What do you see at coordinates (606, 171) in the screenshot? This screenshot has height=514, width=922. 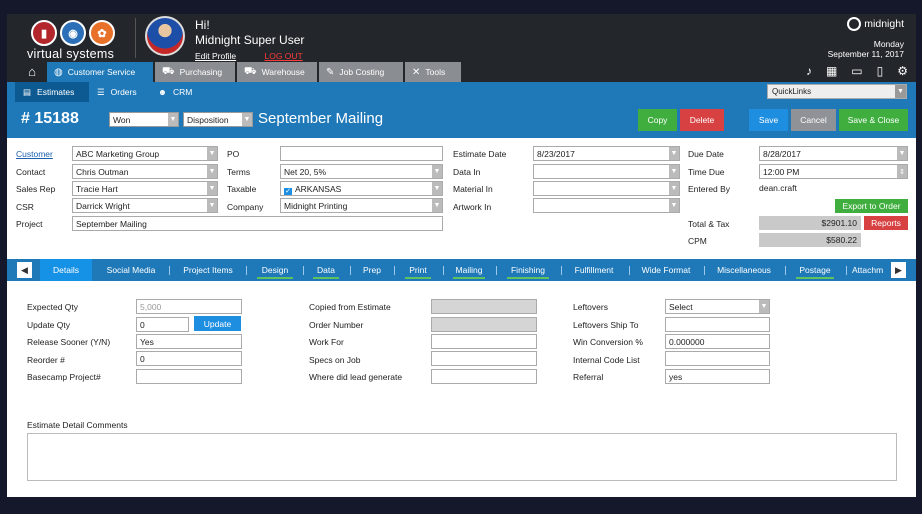 I see `data-in-select: ▼` at bounding box center [606, 171].